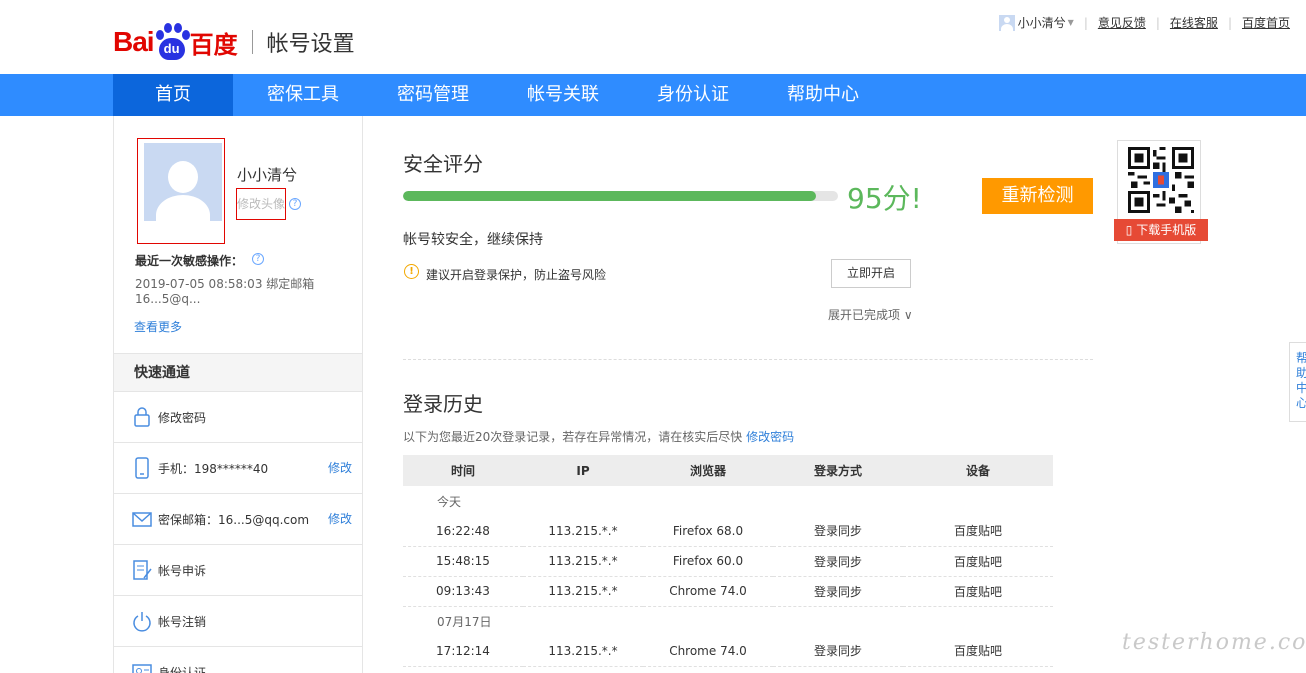  I want to click on quick-item-appeal: 帐号申诉, so click(238, 570).